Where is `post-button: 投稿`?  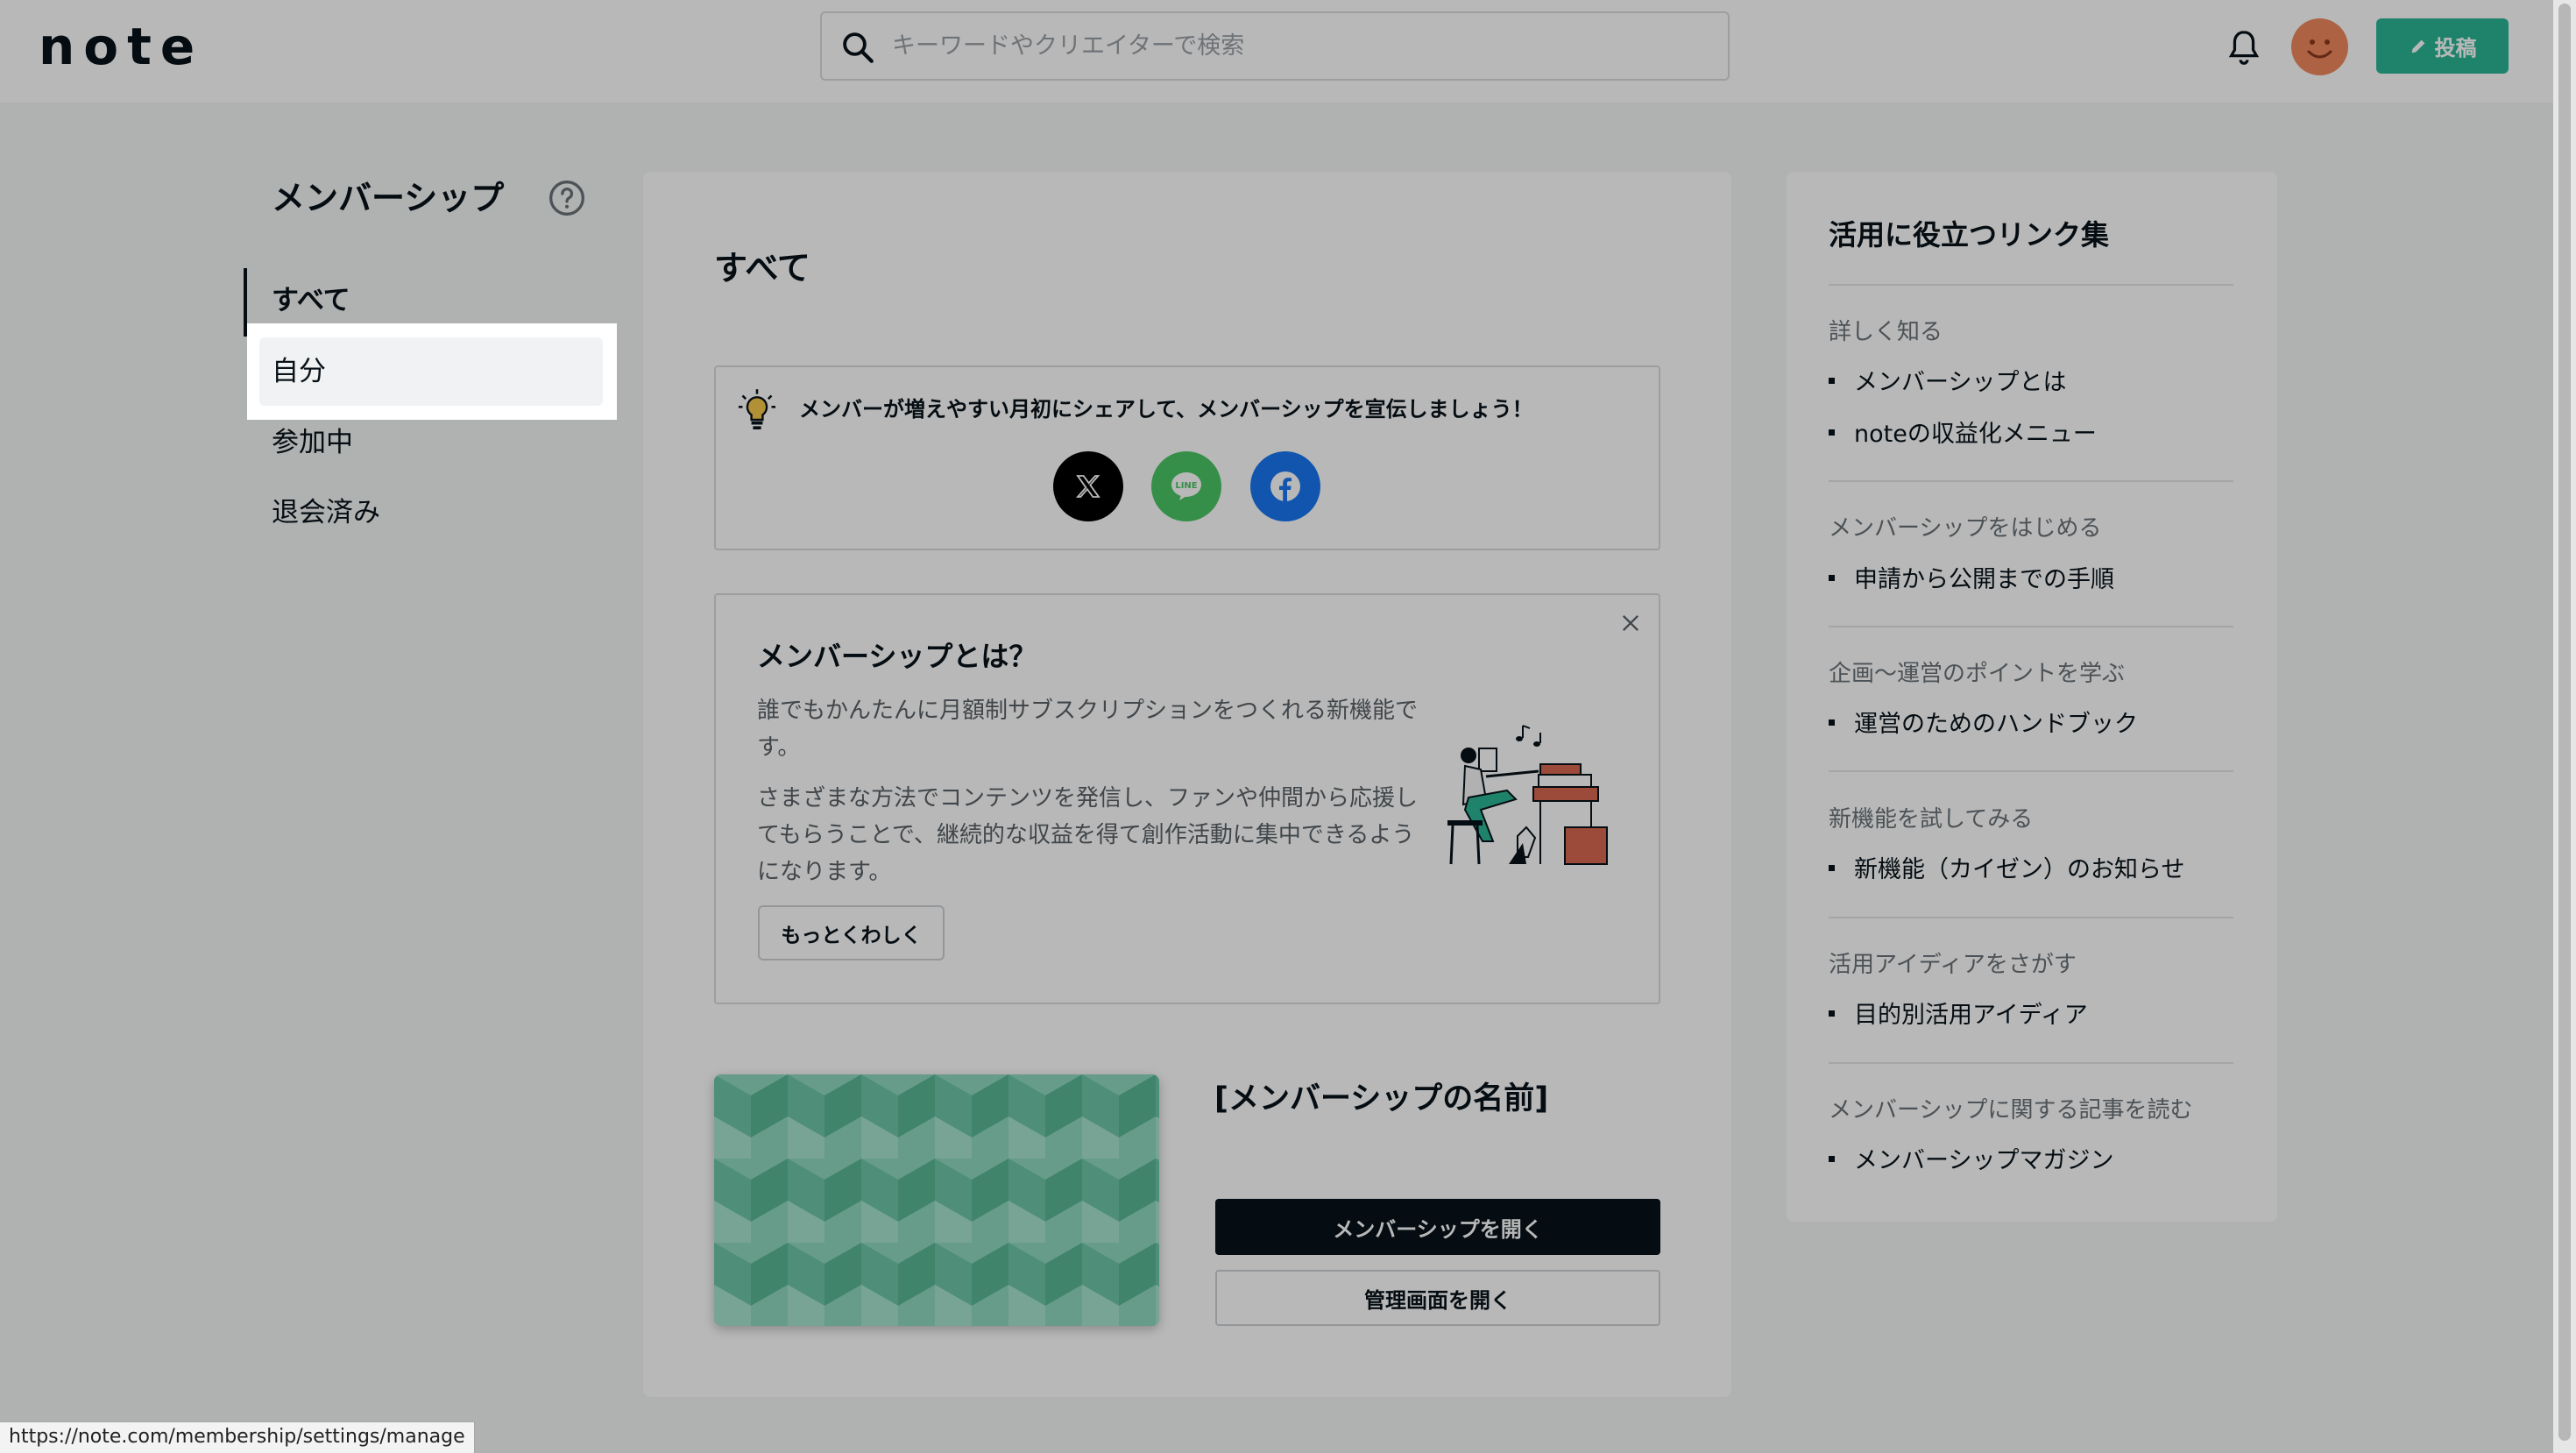 post-button: 投稿 is located at coordinates (2442, 46).